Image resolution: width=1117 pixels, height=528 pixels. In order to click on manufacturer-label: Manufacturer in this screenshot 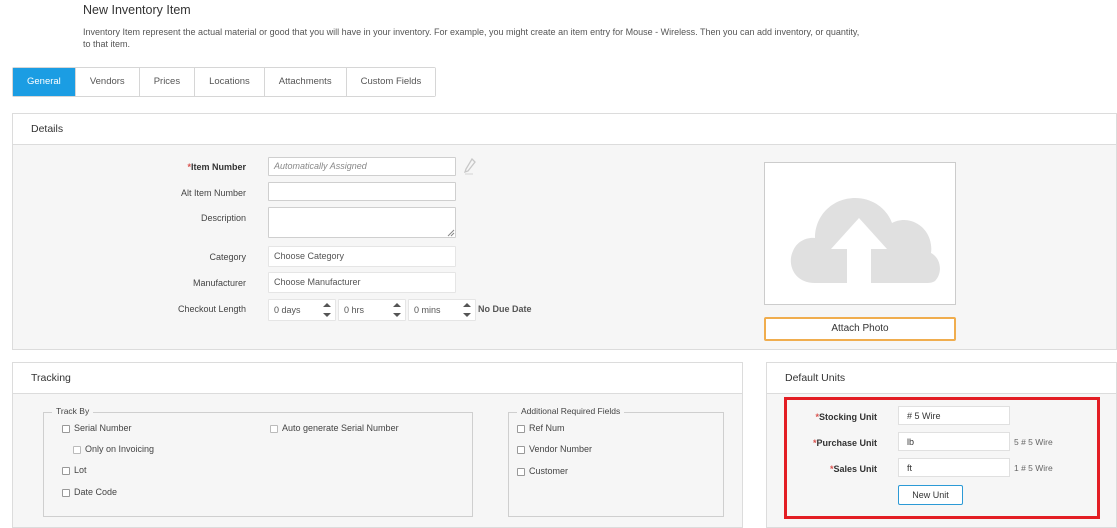, I will do `click(219, 283)`.